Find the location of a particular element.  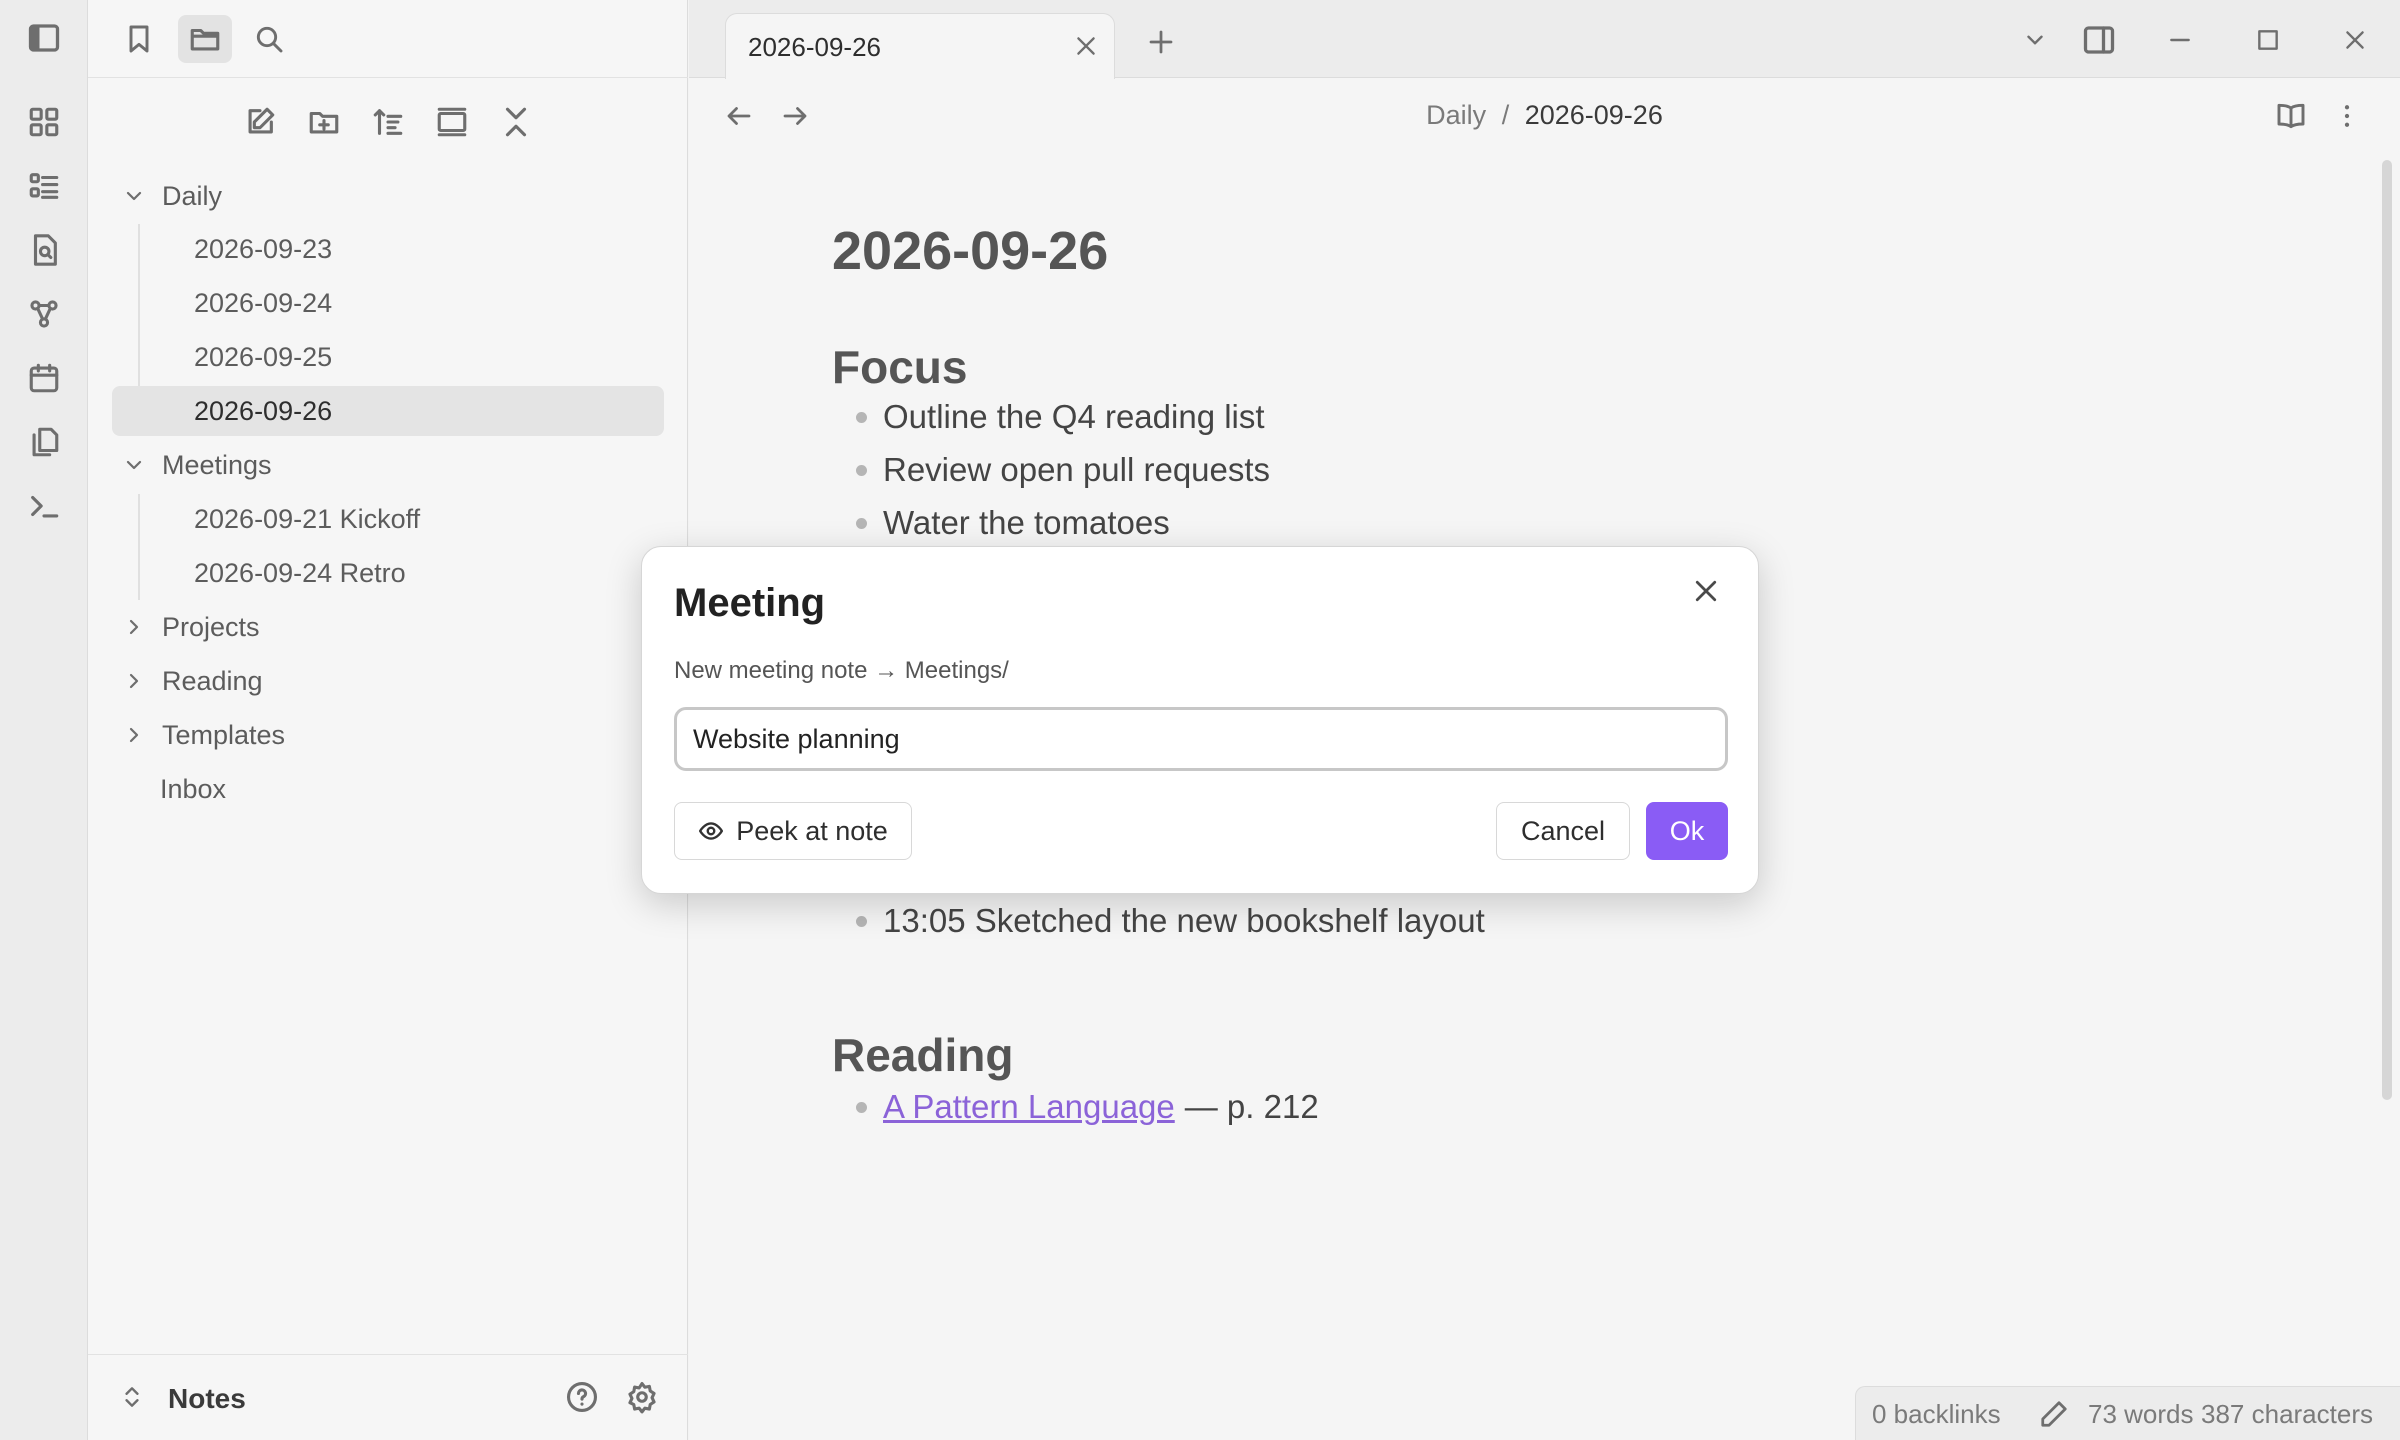

collapse-all-icon is located at coordinates (516, 122).